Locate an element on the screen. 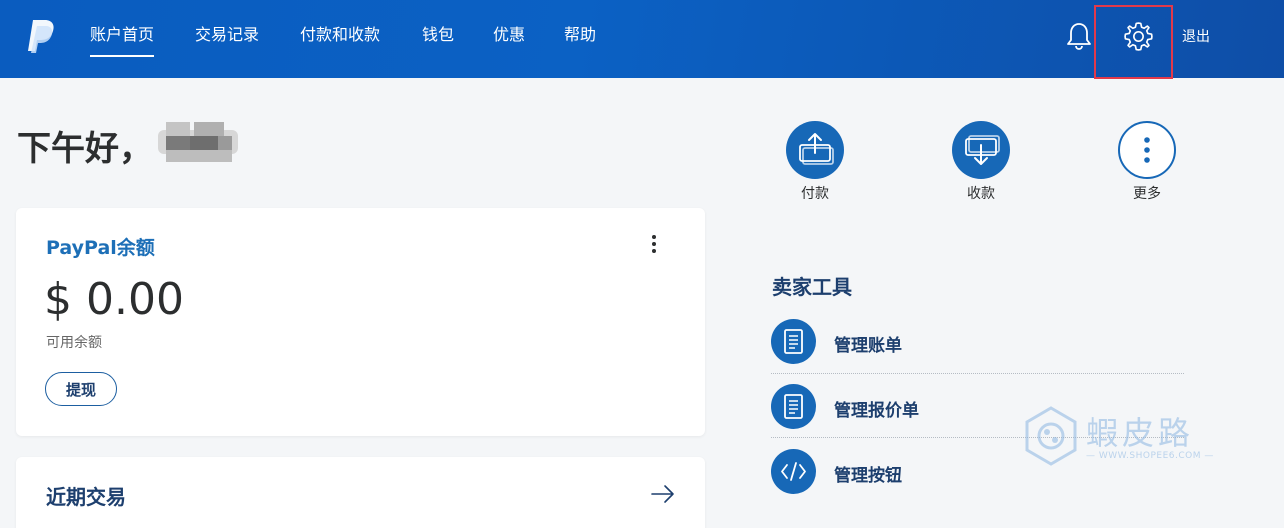  quick-action-more: 更多 is located at coordinates (1147, 162).